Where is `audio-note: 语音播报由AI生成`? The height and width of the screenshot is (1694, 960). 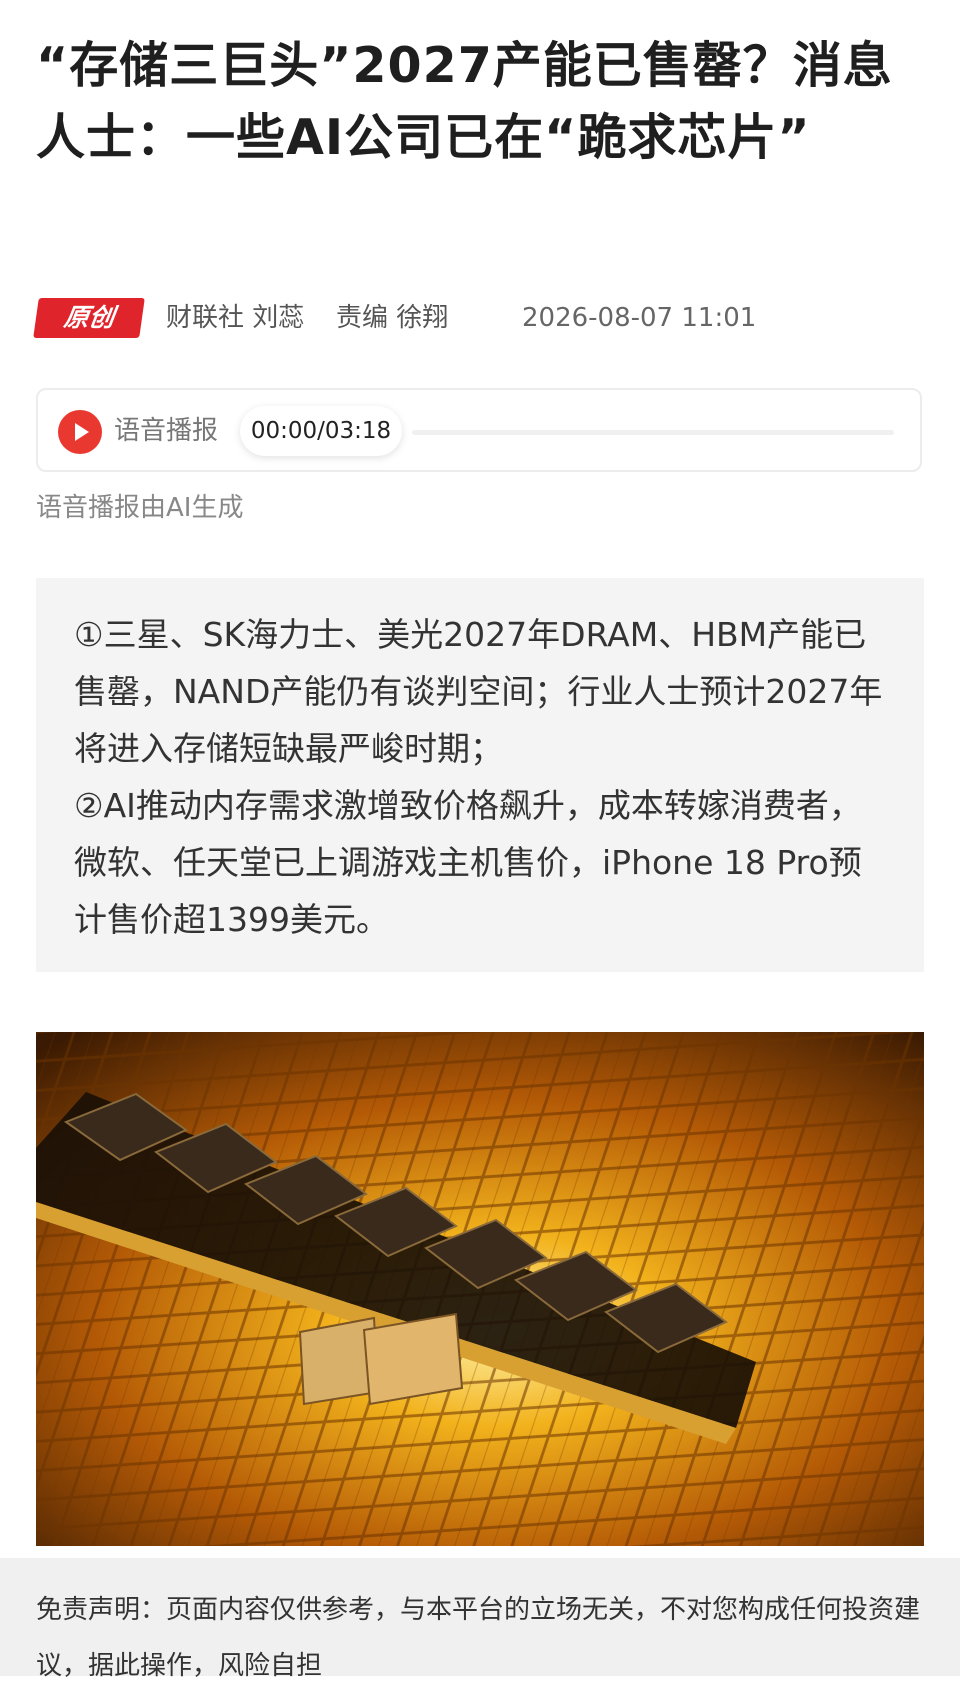 audio-note: 语音播报由AI生成 is located at coordinates (140, 508).